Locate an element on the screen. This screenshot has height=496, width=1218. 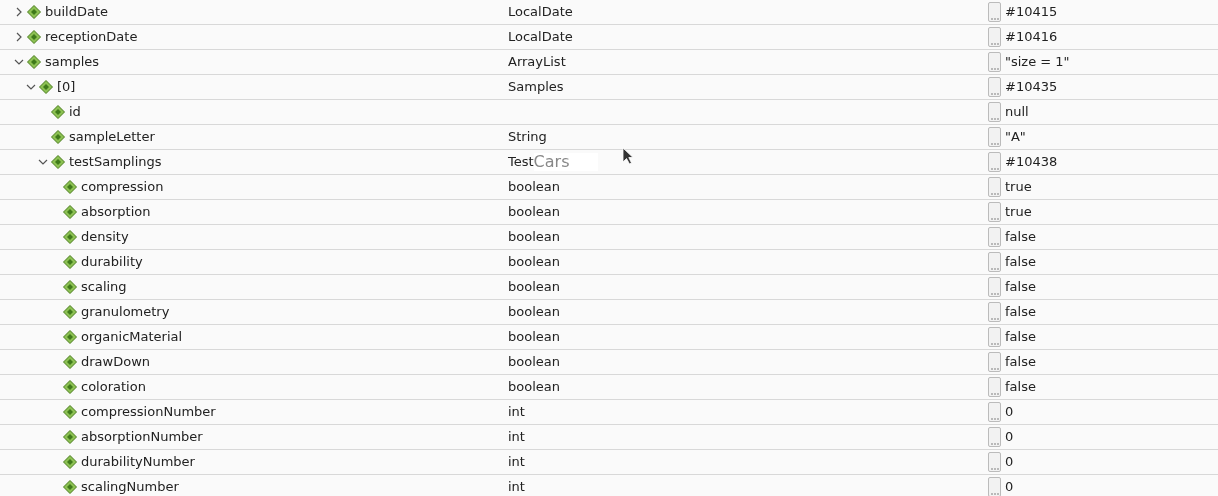
variable-value: "size = 1" is located at coordinates (1037, 62).